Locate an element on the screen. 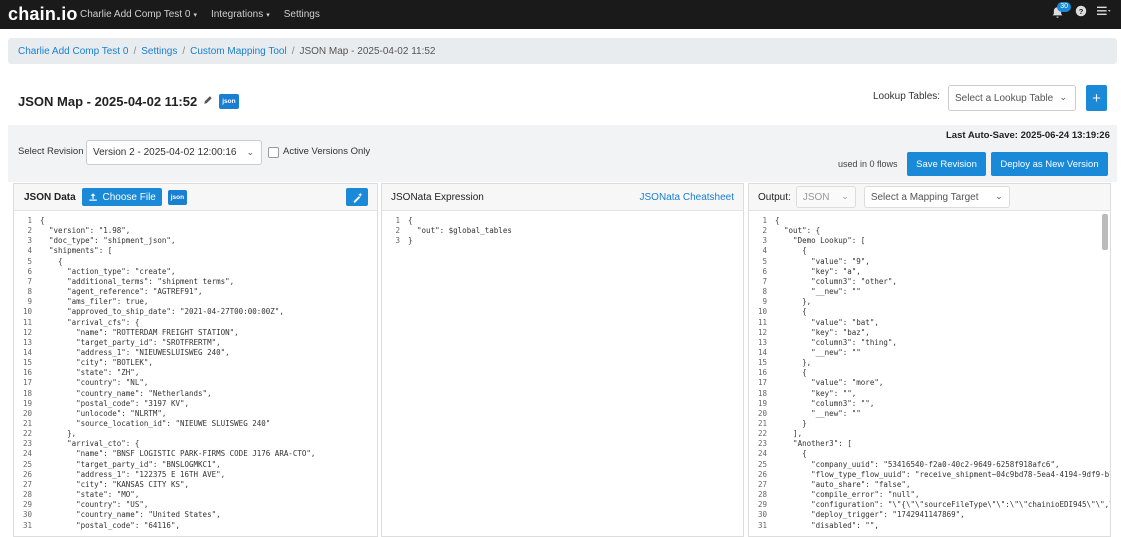 The height and width of the screenshot is (537, 1121). top-nav-item-label: Settings is located at coordinates (301, 14).